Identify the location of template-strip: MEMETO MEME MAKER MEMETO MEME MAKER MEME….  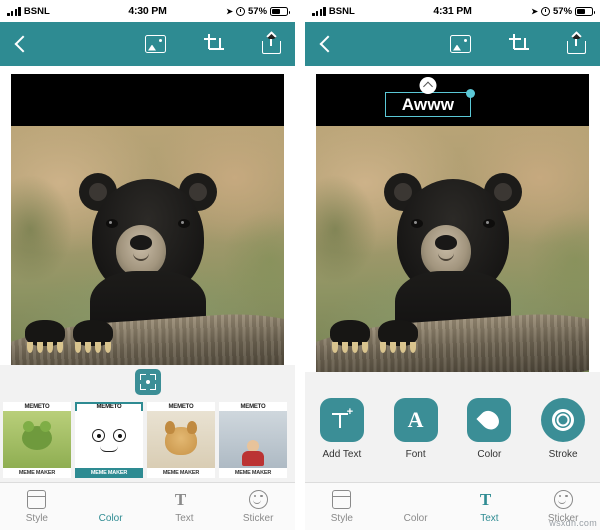
(147, 440).